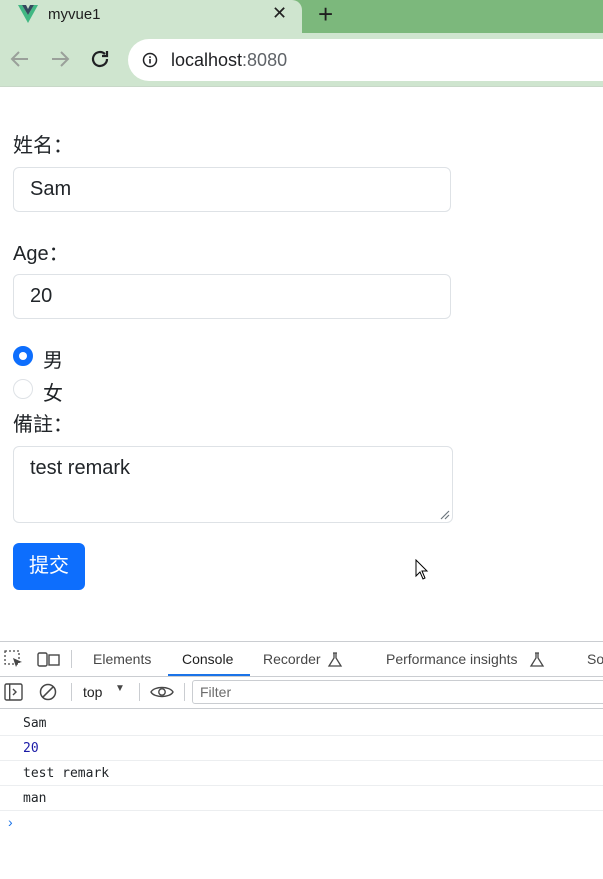 The image size is (603, 879). Describe the element at coordinates (162, 692) in the screenshot. I see `eye-icon` at that location.